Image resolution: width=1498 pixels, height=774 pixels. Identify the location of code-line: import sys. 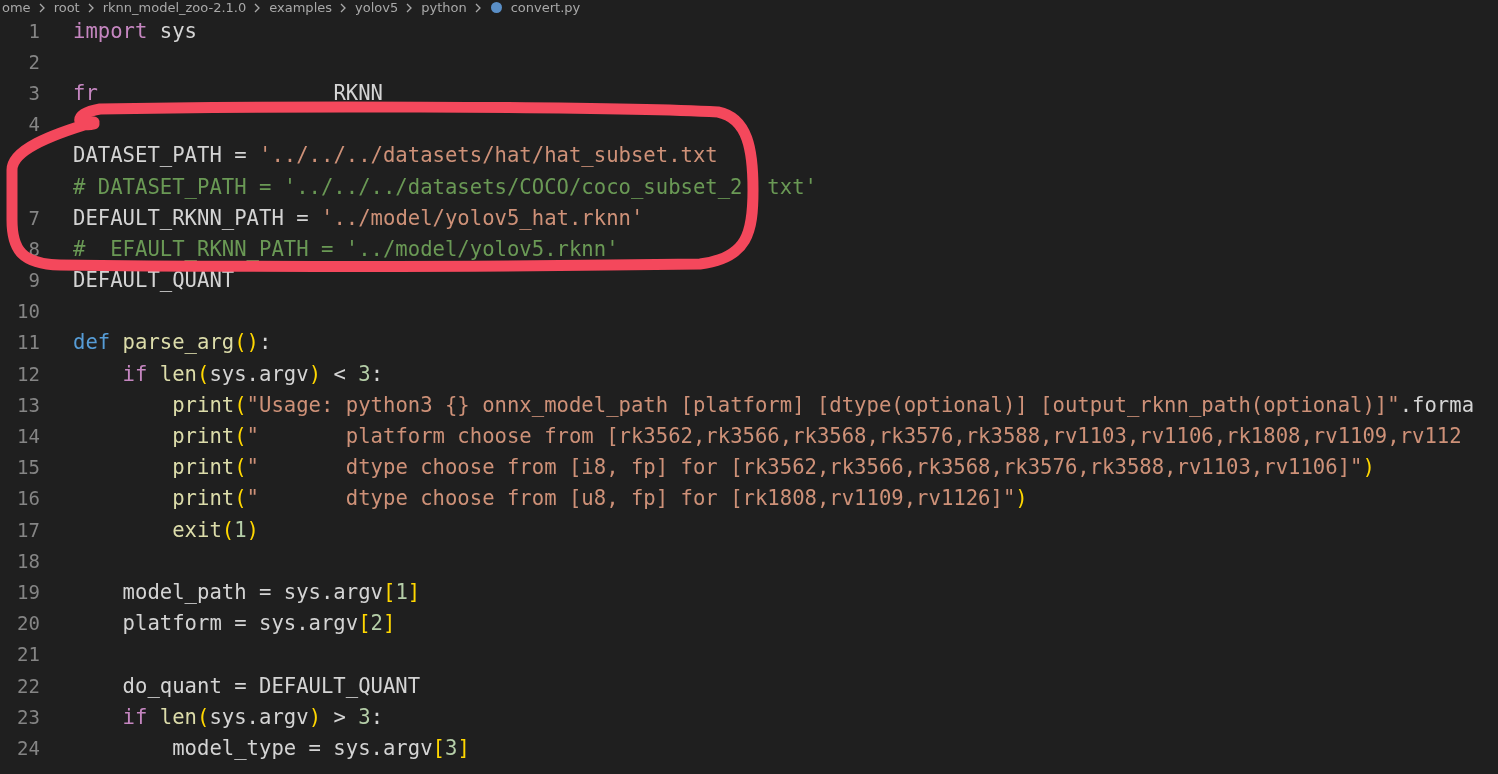
(135, 30).